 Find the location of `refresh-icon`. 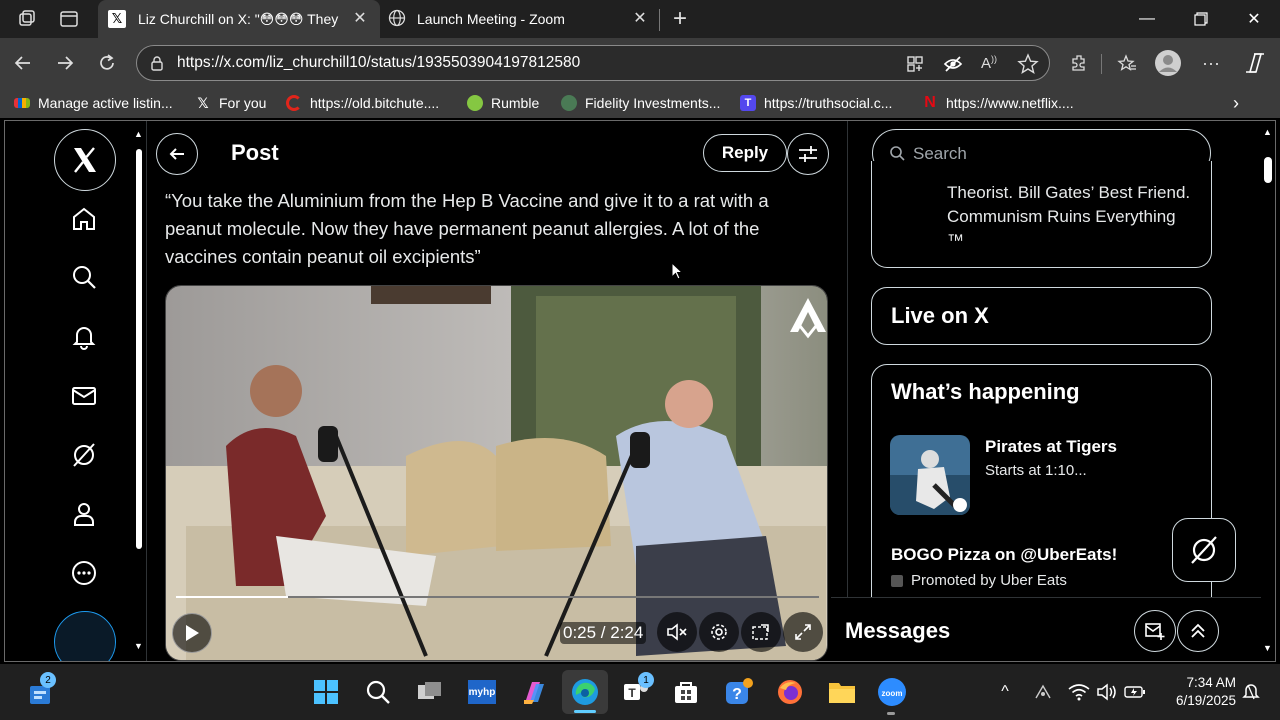

refresh-icon is located at coordinates (107, 63).